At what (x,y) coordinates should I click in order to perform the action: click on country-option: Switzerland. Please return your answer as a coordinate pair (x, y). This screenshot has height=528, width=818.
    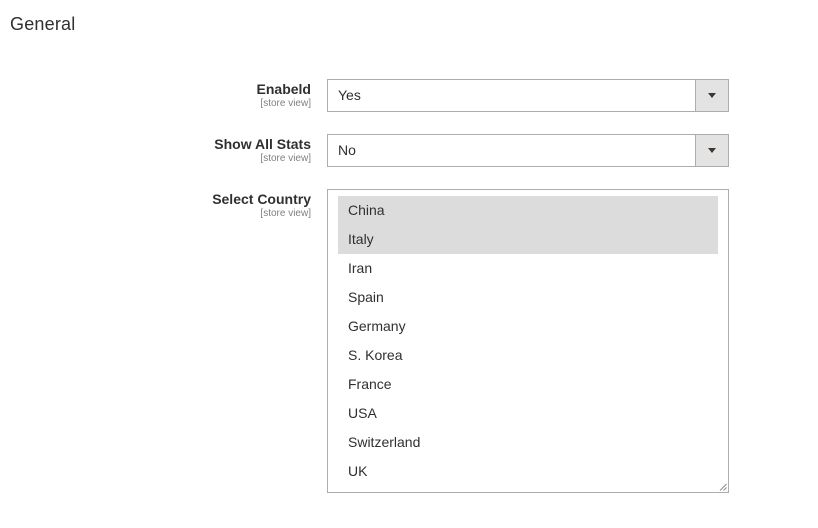
    Looking at the image, I should click on (528, 442).